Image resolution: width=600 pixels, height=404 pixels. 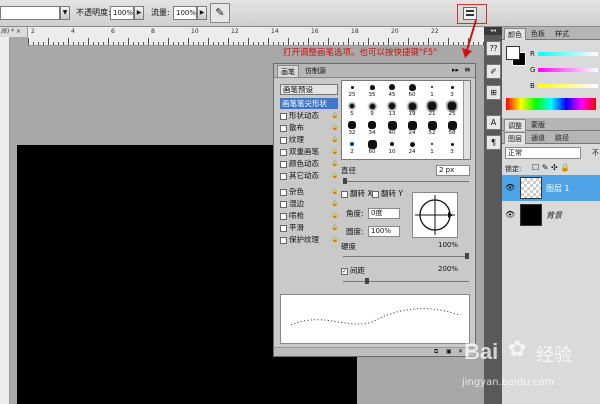 What do you see at coordinates (30, 13) in the screenshot?
I see `brush-size-combo` at bounding box center [30, 13].